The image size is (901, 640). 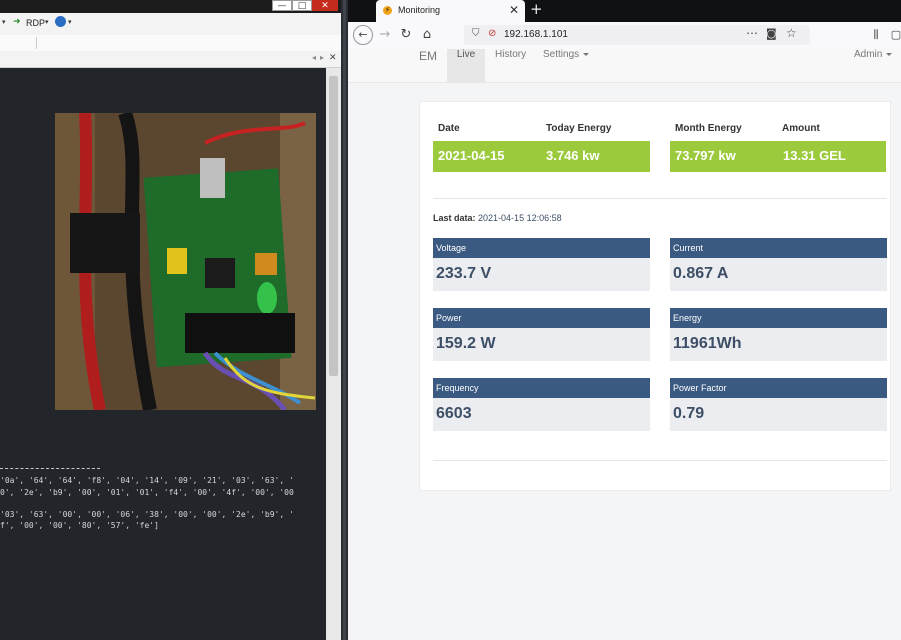 I want to click on divider-grip, so click(x=344, y=320).